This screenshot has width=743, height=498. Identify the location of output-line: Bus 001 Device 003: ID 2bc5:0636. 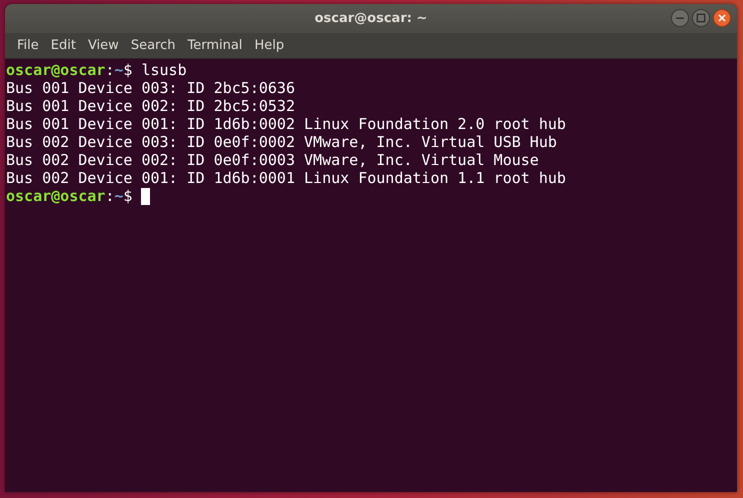
(150, 88).